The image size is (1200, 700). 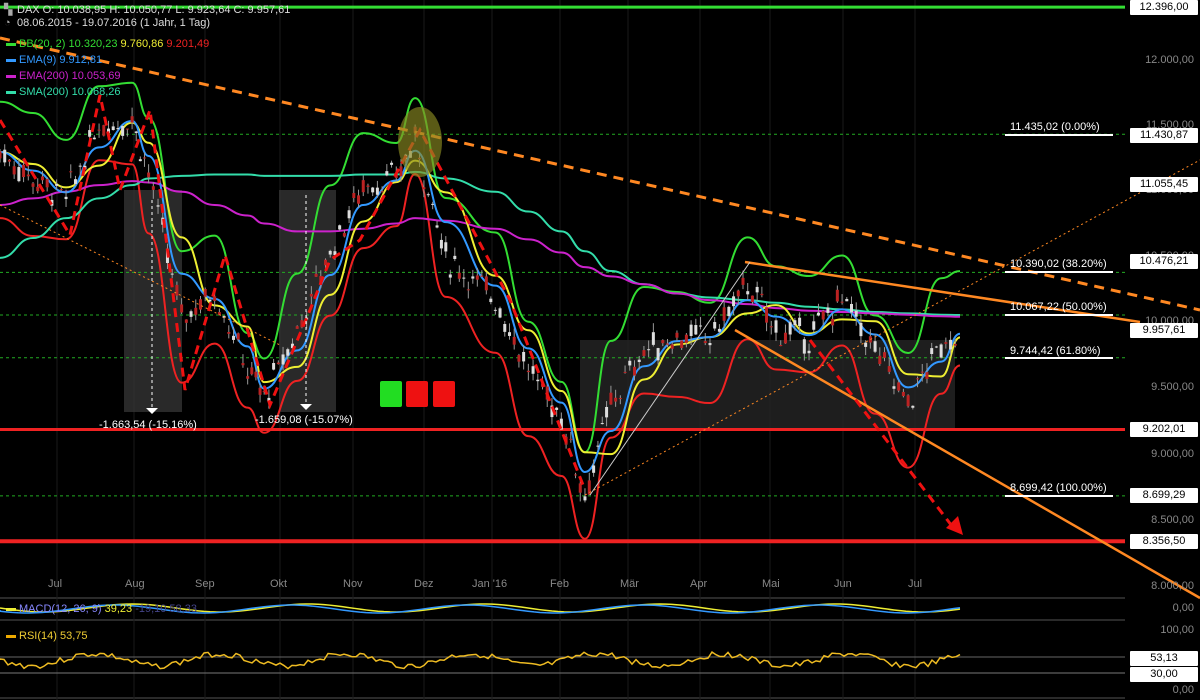 I want to click on rsi-legend: RSI(14) 53,75, so click(x=47, y=636).